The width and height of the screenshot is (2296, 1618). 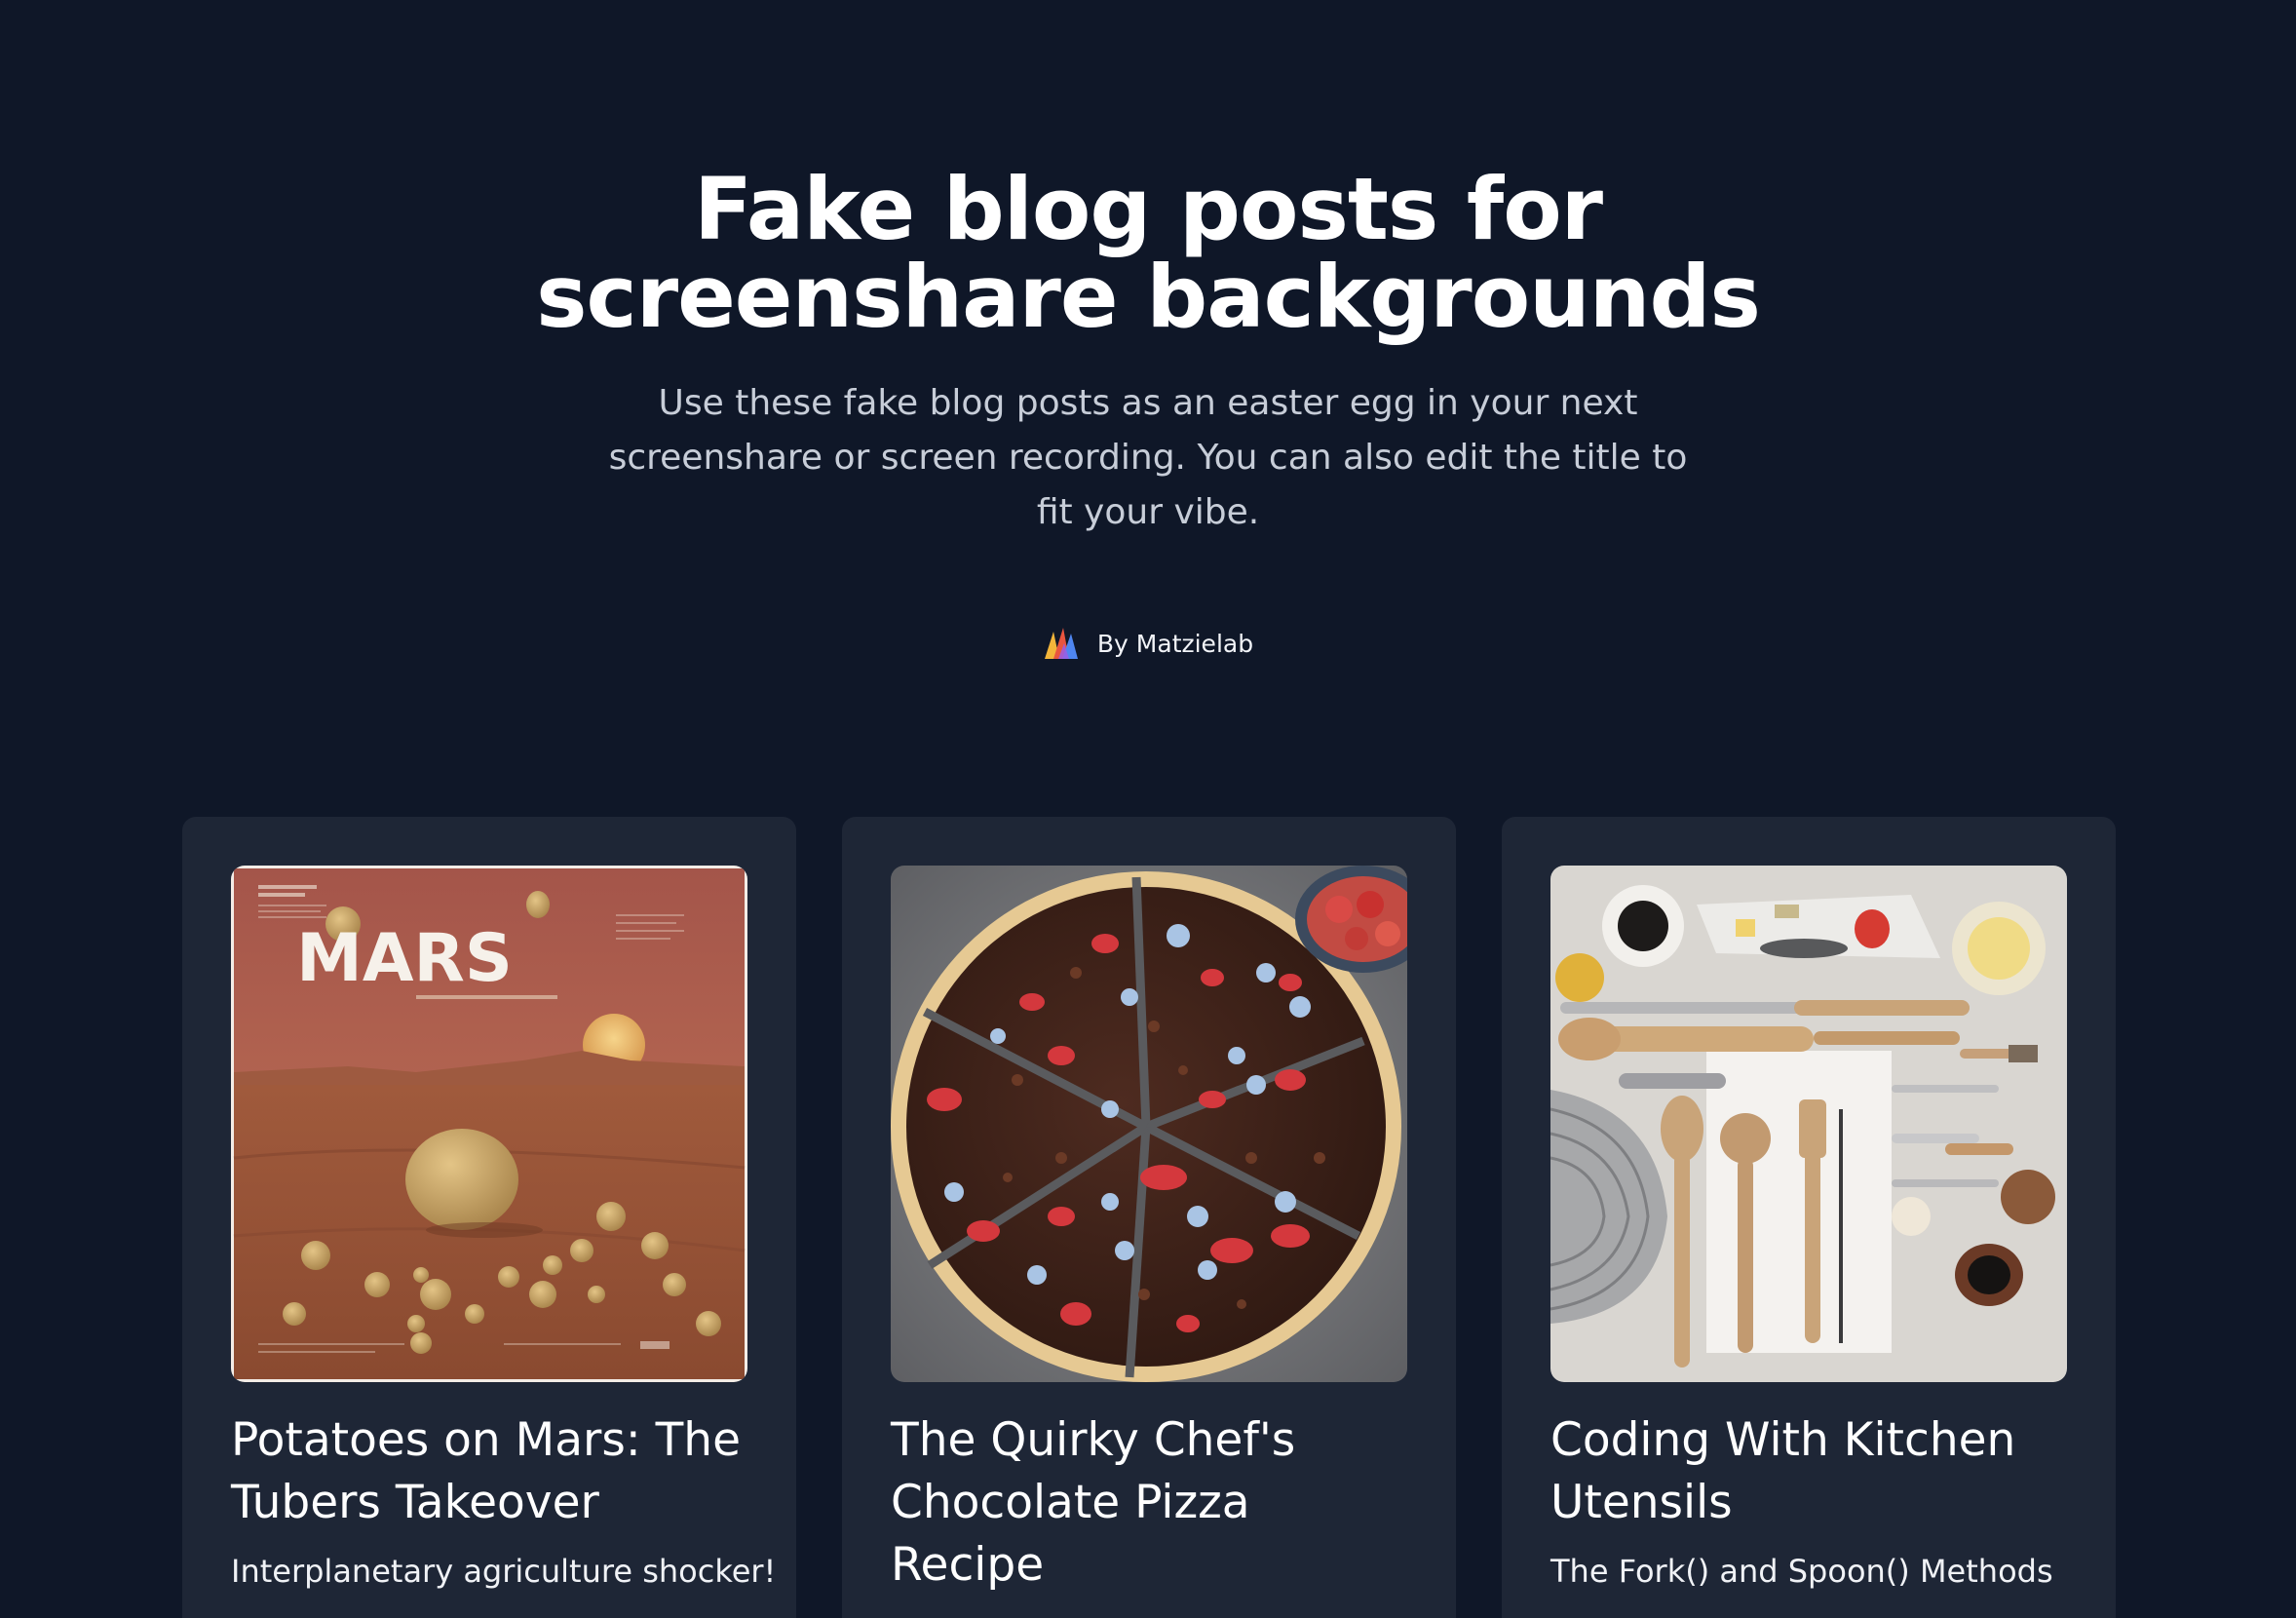 I want to click on post-subtitle: The Fork() and Spoon() Methods, so click(x=1801, y=1571).